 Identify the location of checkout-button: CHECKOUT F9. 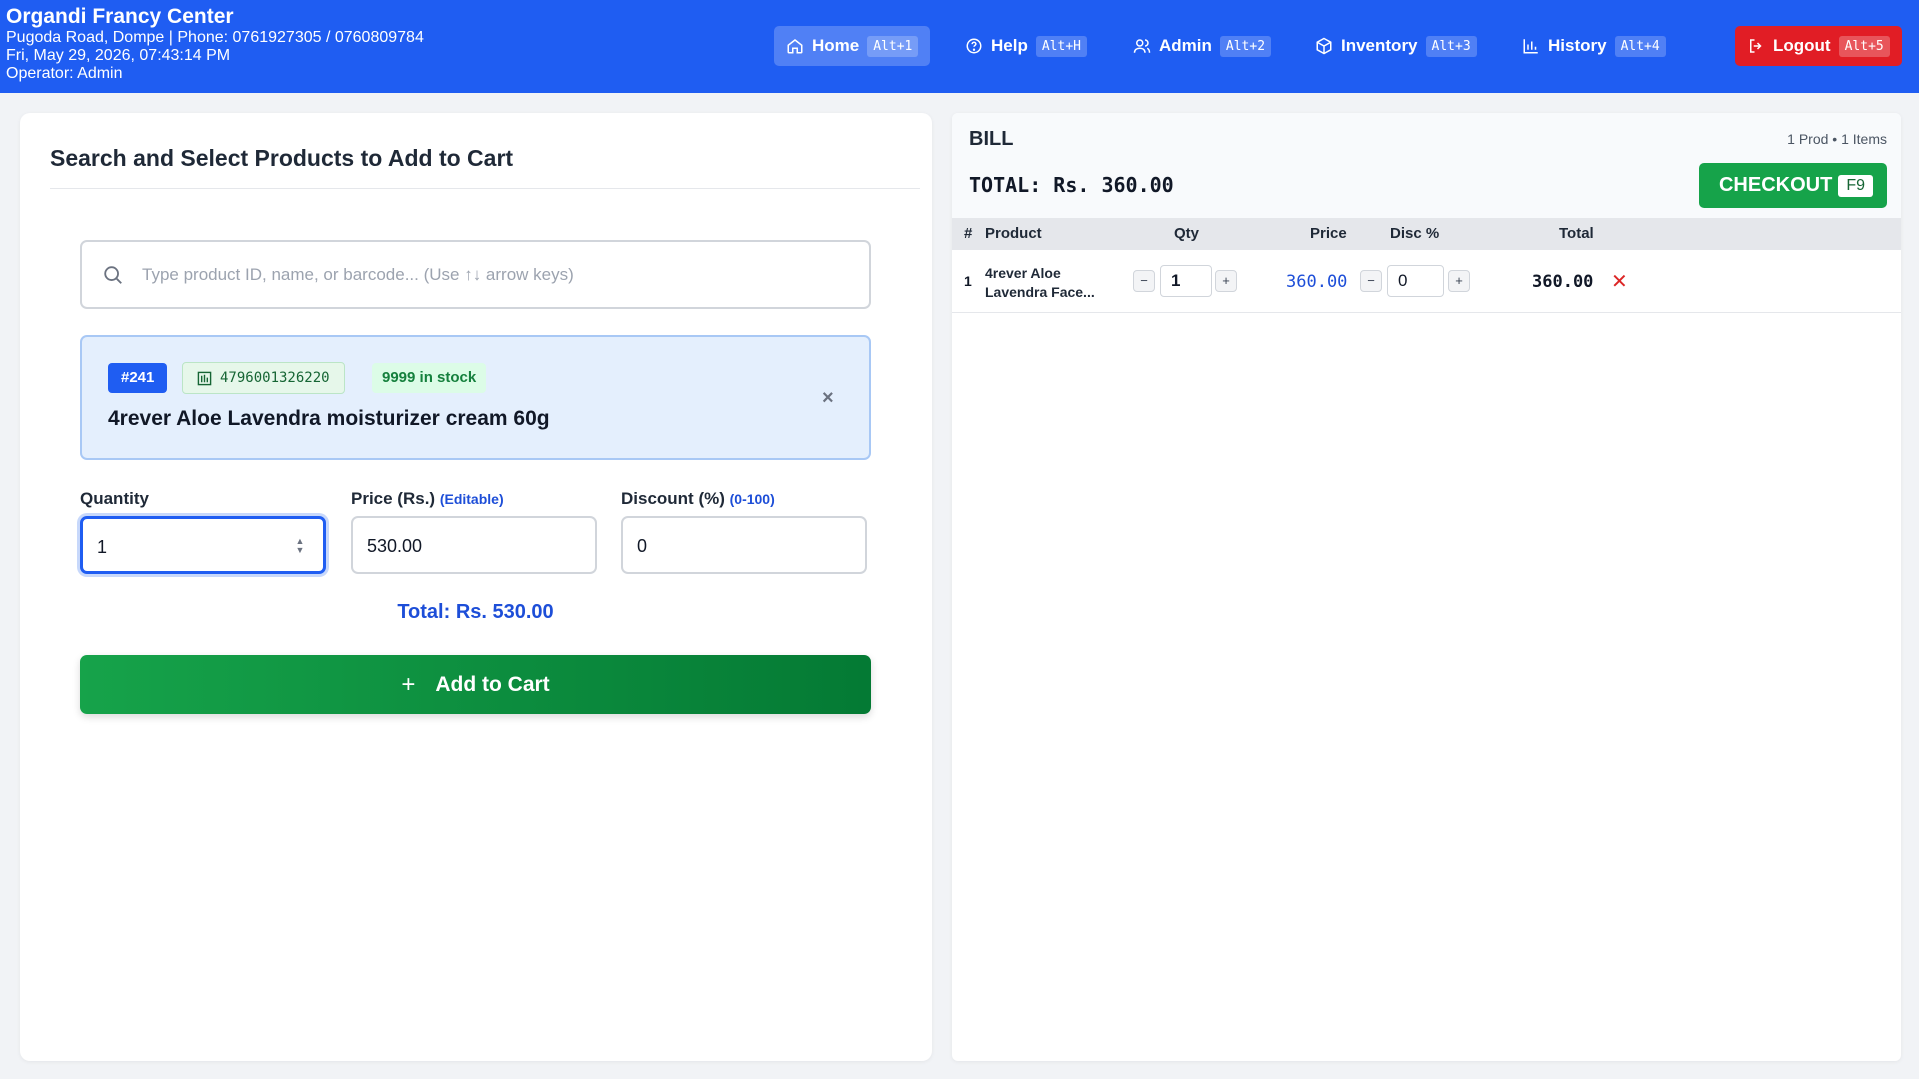
(1792, 185).